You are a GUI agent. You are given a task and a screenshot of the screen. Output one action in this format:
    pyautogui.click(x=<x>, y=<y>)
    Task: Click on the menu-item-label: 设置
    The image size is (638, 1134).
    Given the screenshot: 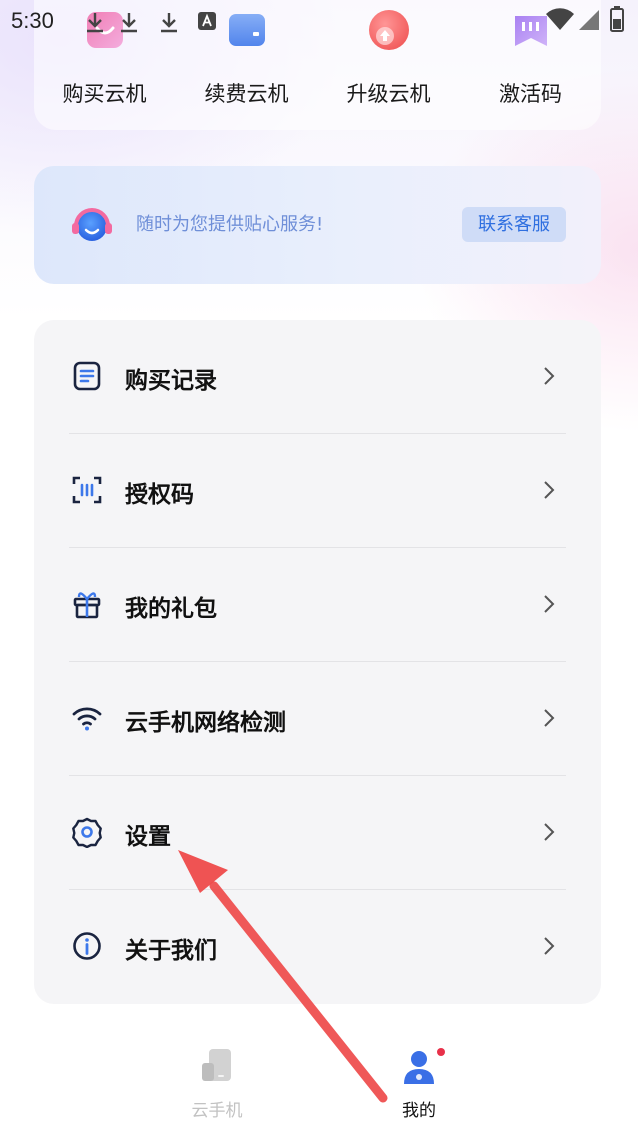 What is the action you would take?
    pyautogui.click(x=148, y=837)
    